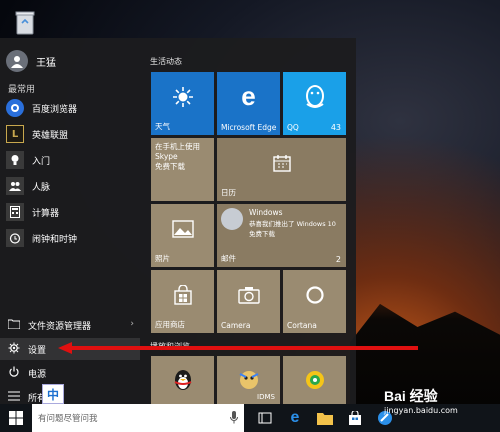  What do you see at coordinates (314, 294) in the screenshot?
I see `cortana-ring-icon` at bounding box center [314, 294].